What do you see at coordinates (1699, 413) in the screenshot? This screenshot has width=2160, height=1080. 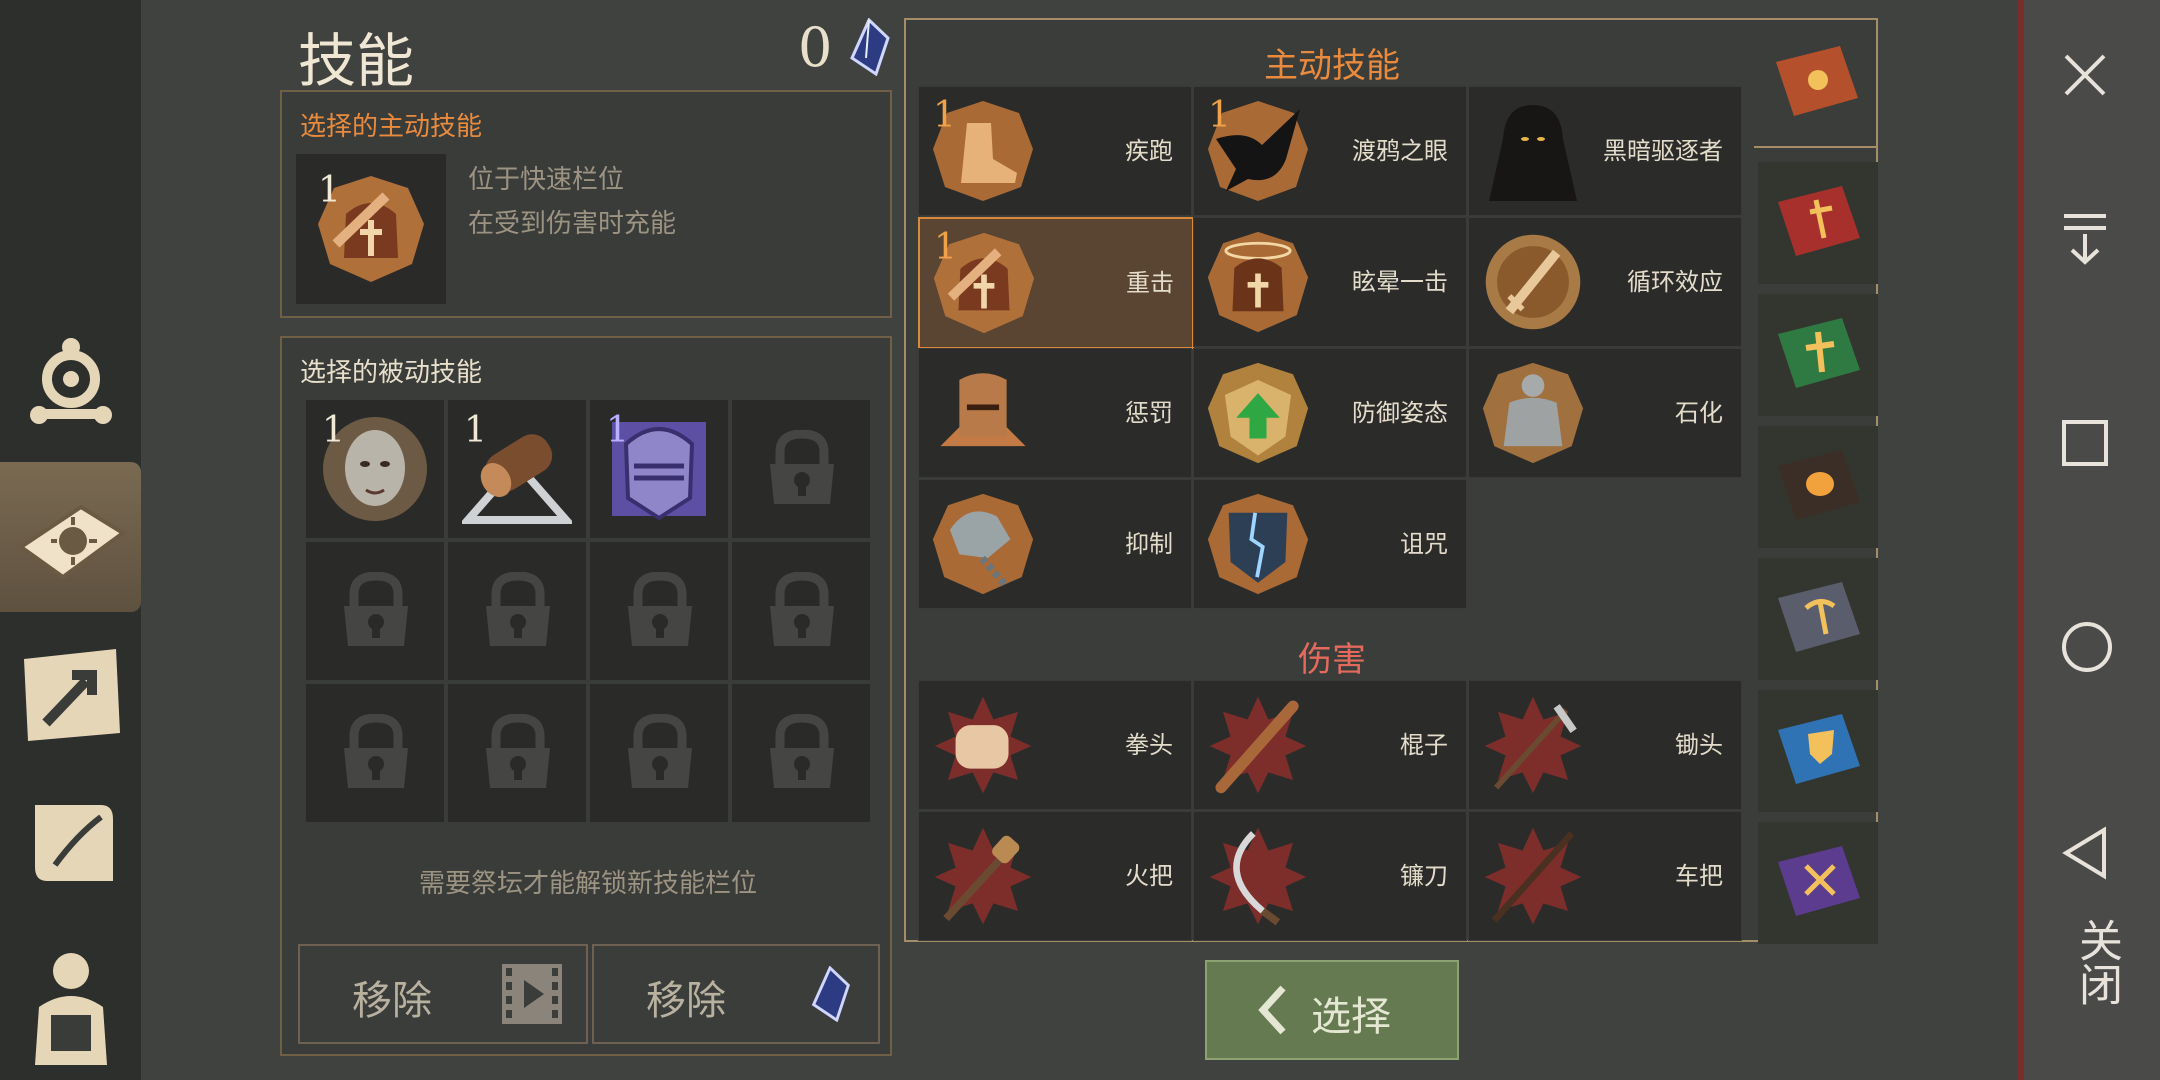 I see `skill-name: 石化` at bounding box center [1699, 413].